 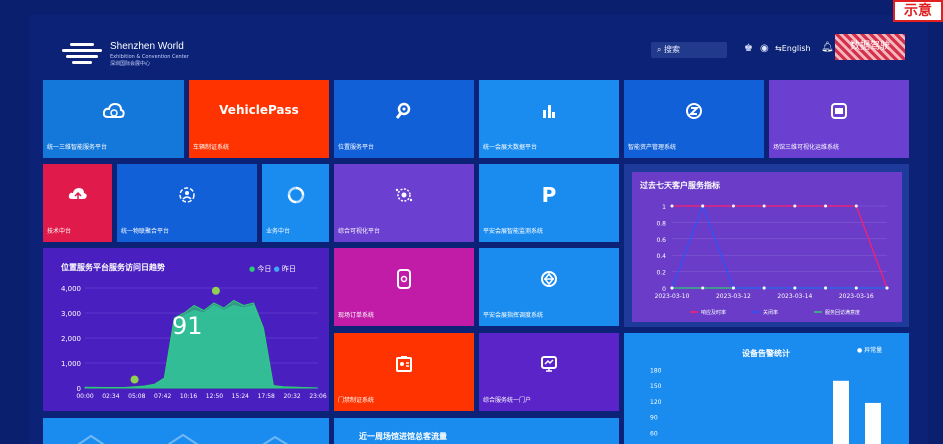 What do you see at coordinates (71, 364) in the screenshot?
I see `y-tick-label: 1,000` at bounding box center [71, 364].